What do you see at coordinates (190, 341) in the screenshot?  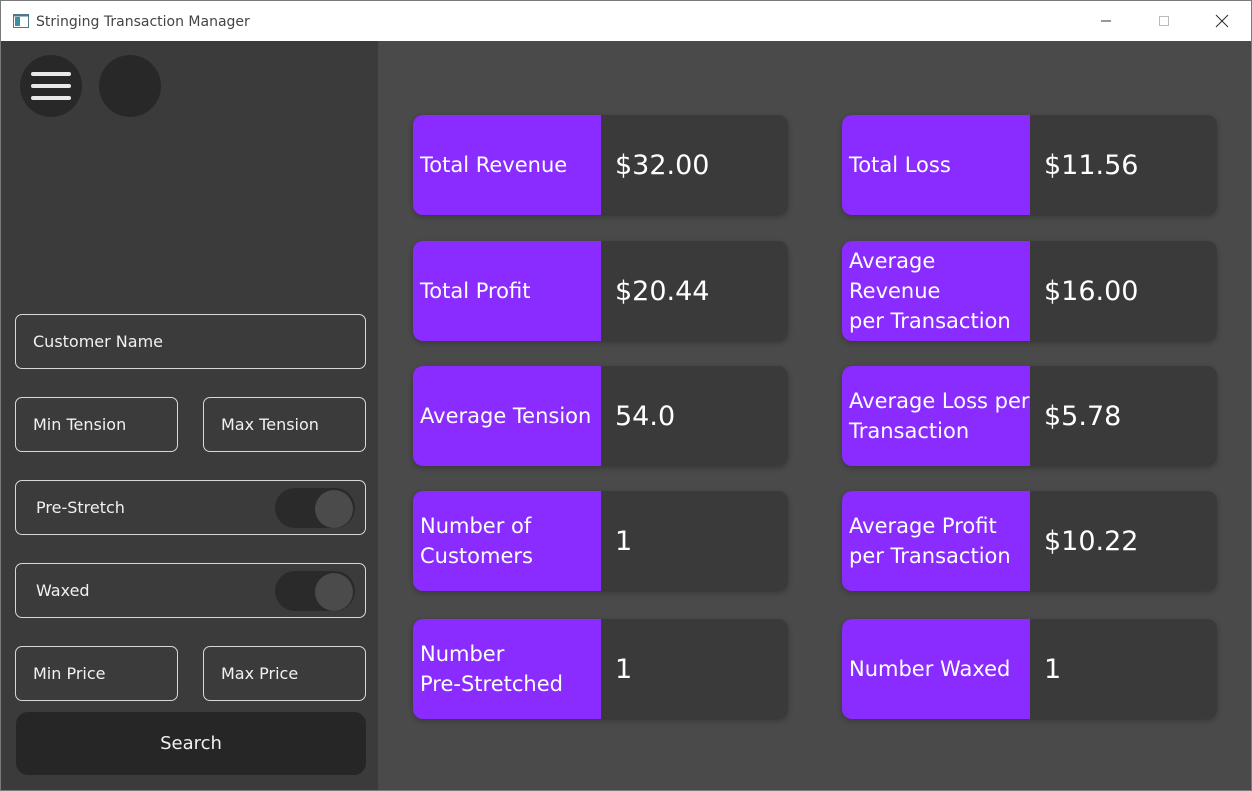 I see `customer-name-input: Customer Name` at bounding box center [190, 341].